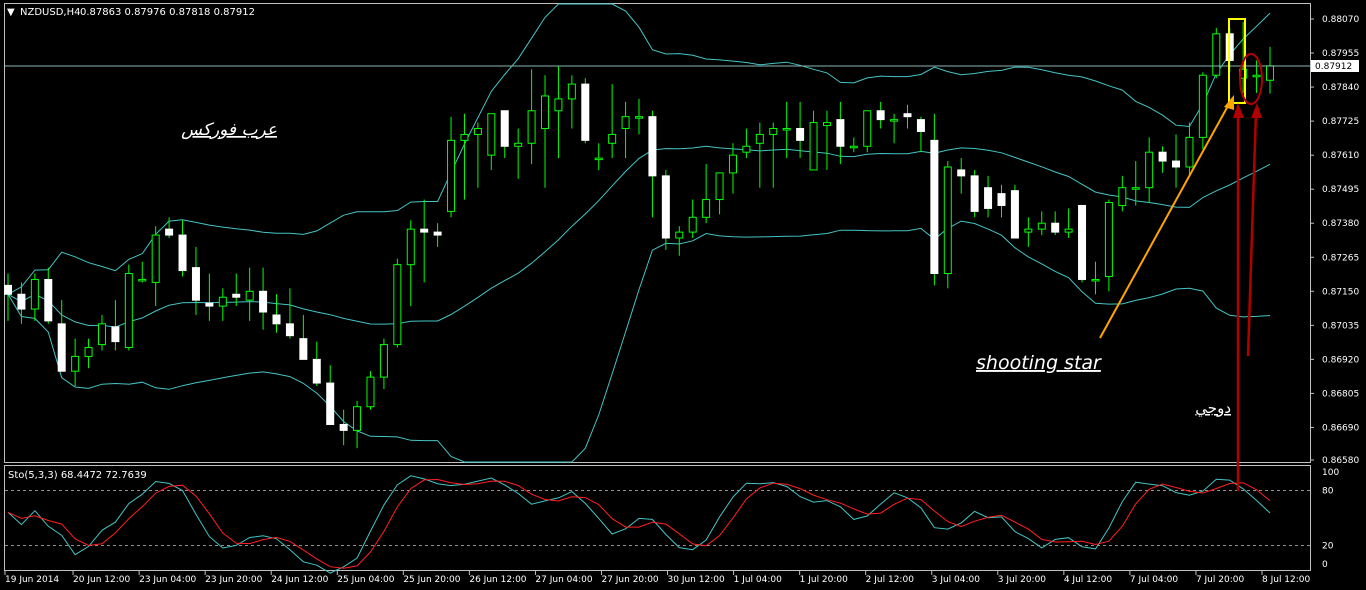  What do you see at coordinates (1286, 580) in the screenshot?
I see `time-tick-label: 8 Jul 12:00` at bounding box center [1286, 580].